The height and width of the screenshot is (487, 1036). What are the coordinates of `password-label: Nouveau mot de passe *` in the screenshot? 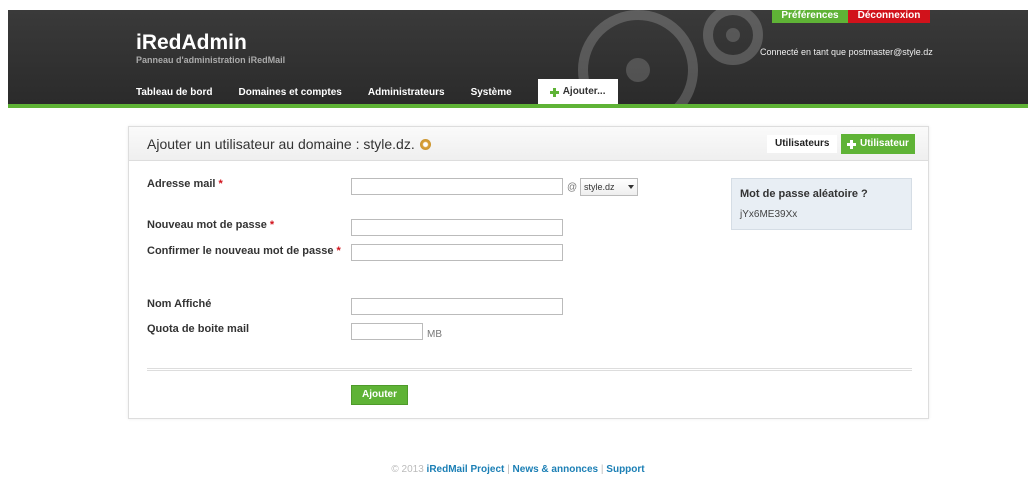 It's located at (210, 225).